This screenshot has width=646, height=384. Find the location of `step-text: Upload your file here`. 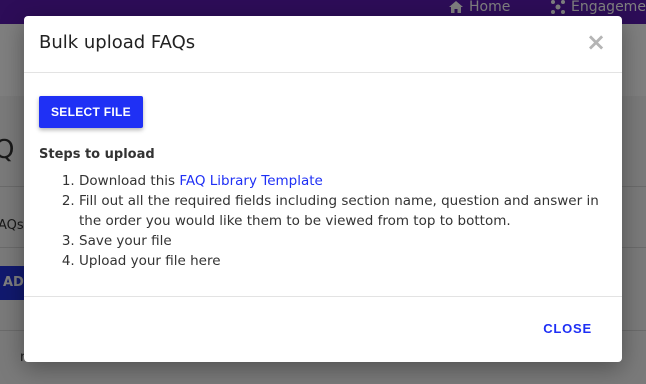

step-text: Upload your file here is located at coordinates (150, 261).